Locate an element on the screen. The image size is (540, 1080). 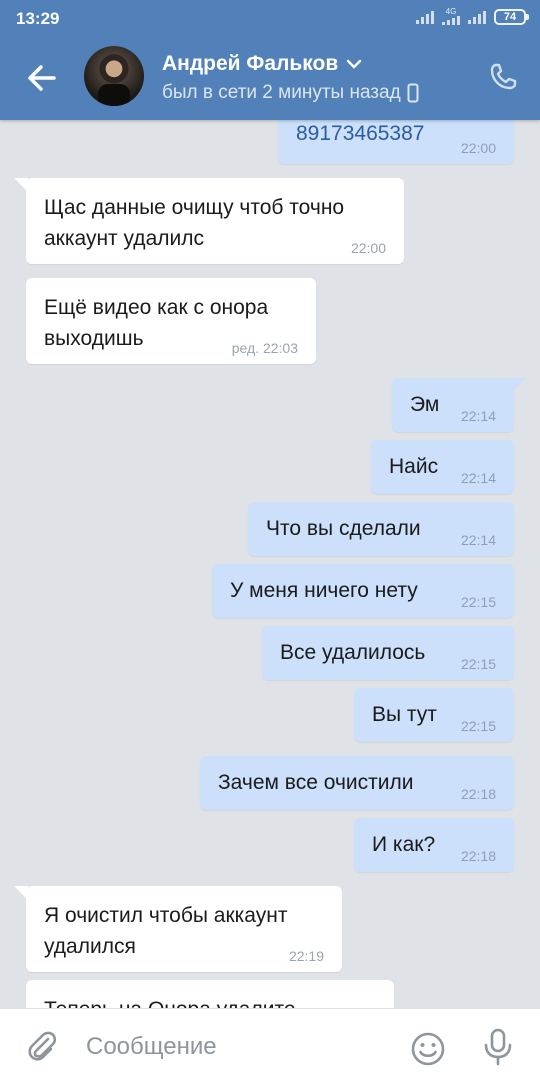
message-outgoing: Найс 22:14 is located at coordinates (442, 467).